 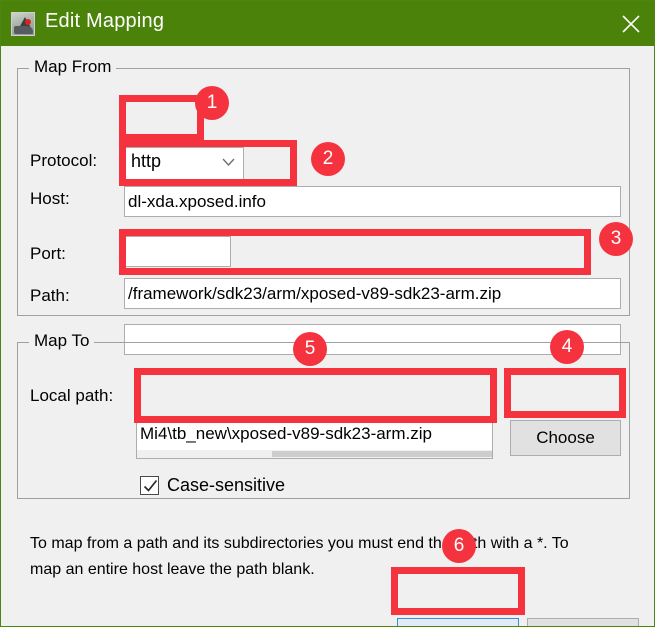 What do you see at coordinates (48, 253) in the screenshot?
I see `port-label: Port:` at bounding box center [48, 253].